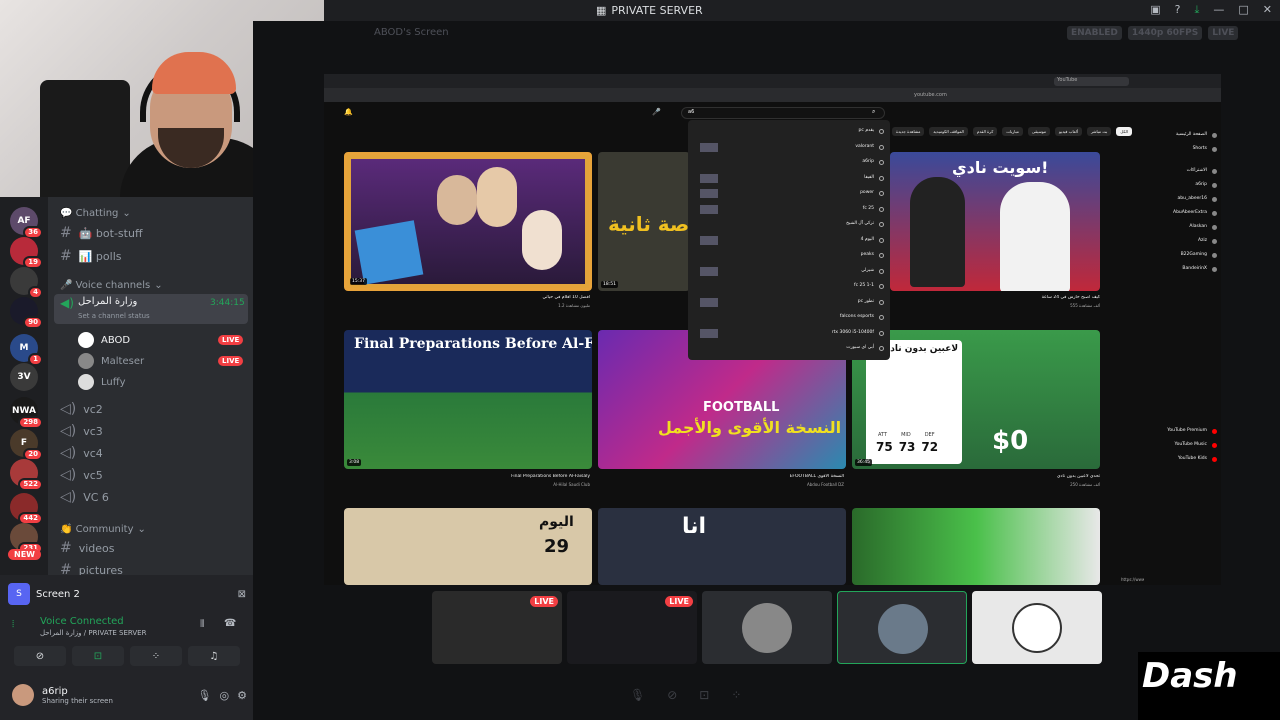 The width and height of the screenshot is (1280, 720). What do you see at coordinates (866, 130) in the screenshot?
I see `search-suggestion: pc يقدم` at bounding box center [866, 130].